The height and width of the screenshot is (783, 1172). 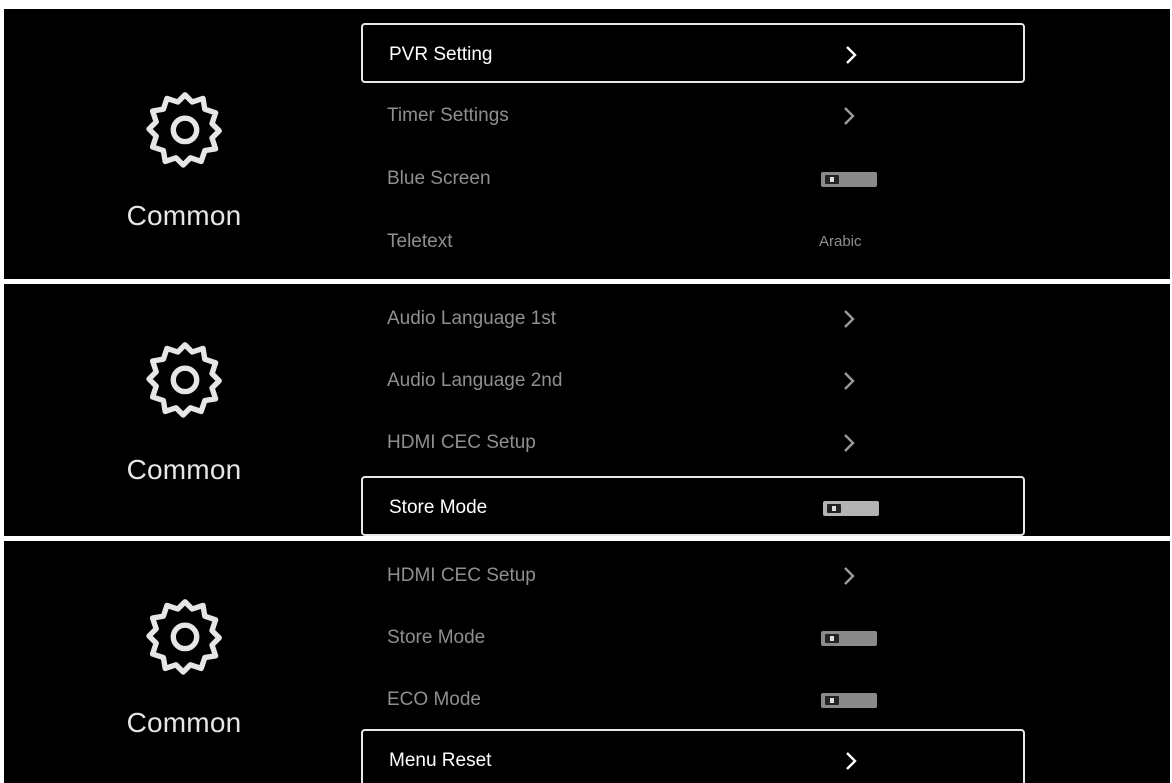 I want to click on menu-item-audio-language-2nd: Audio Language 2nd, so click(x=693, y=381).